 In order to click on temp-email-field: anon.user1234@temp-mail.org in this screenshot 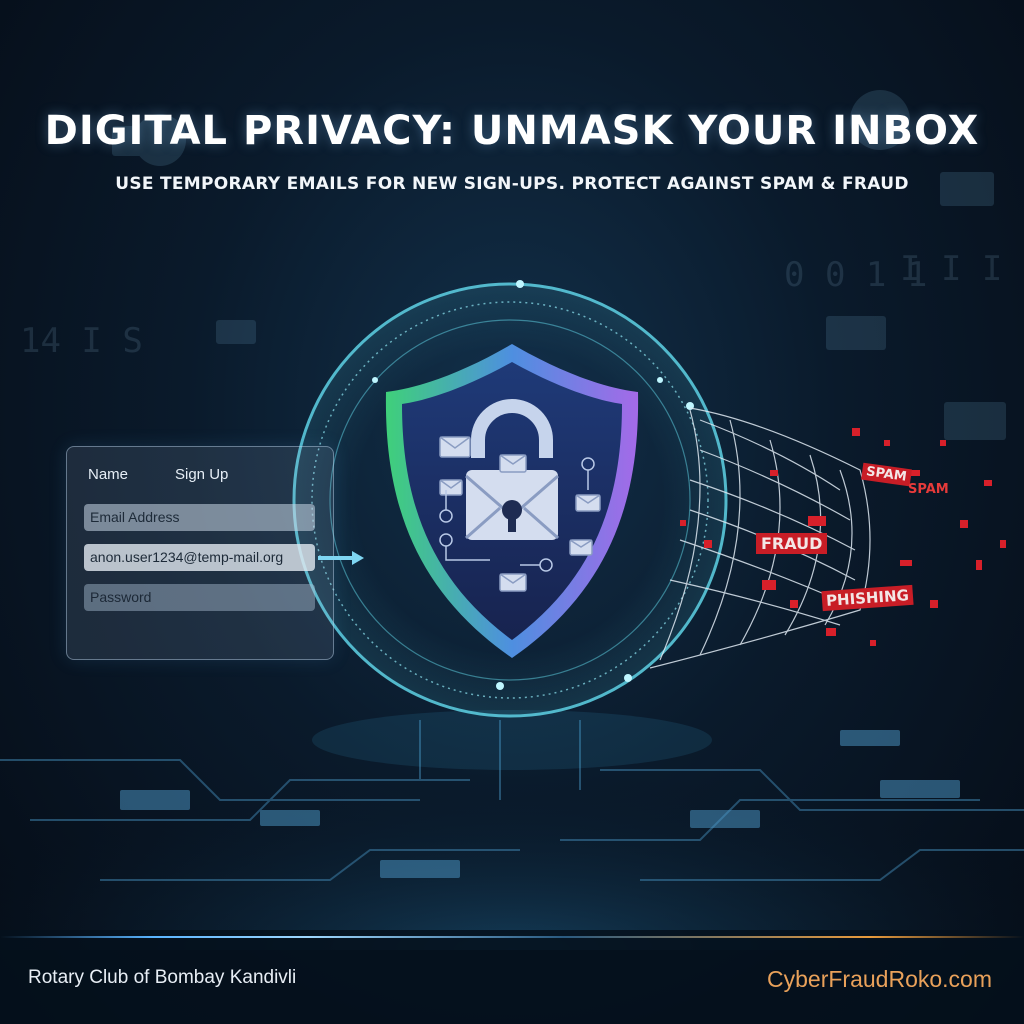, I will do `click(199, 557)`.